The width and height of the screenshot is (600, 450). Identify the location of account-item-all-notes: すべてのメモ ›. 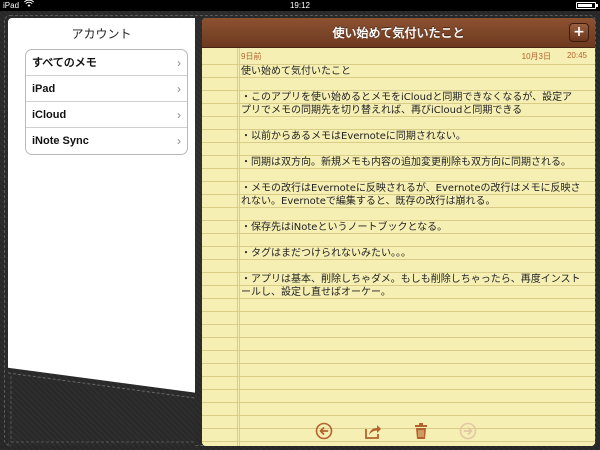
(106, 63).